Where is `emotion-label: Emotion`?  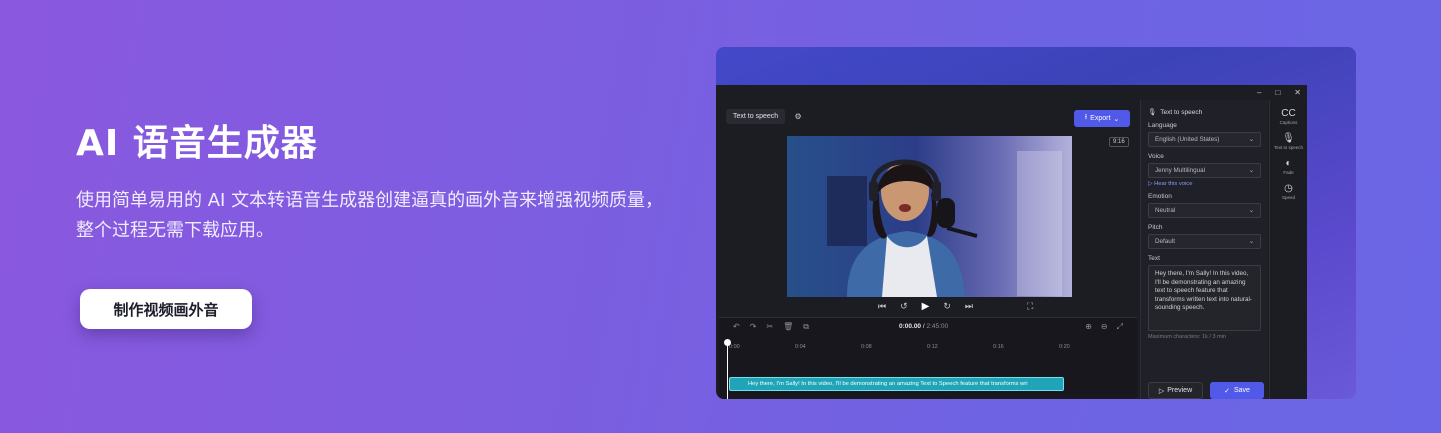 emotion-label: Emotion is located at coordinates (1160, 196).